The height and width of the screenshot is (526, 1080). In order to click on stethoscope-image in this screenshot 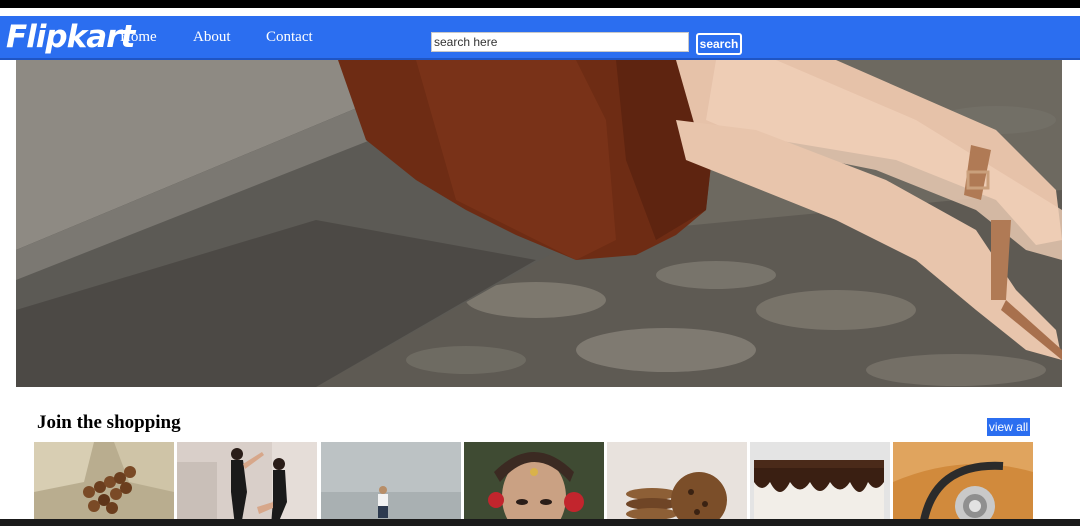, I will do `click(963, 484)`.